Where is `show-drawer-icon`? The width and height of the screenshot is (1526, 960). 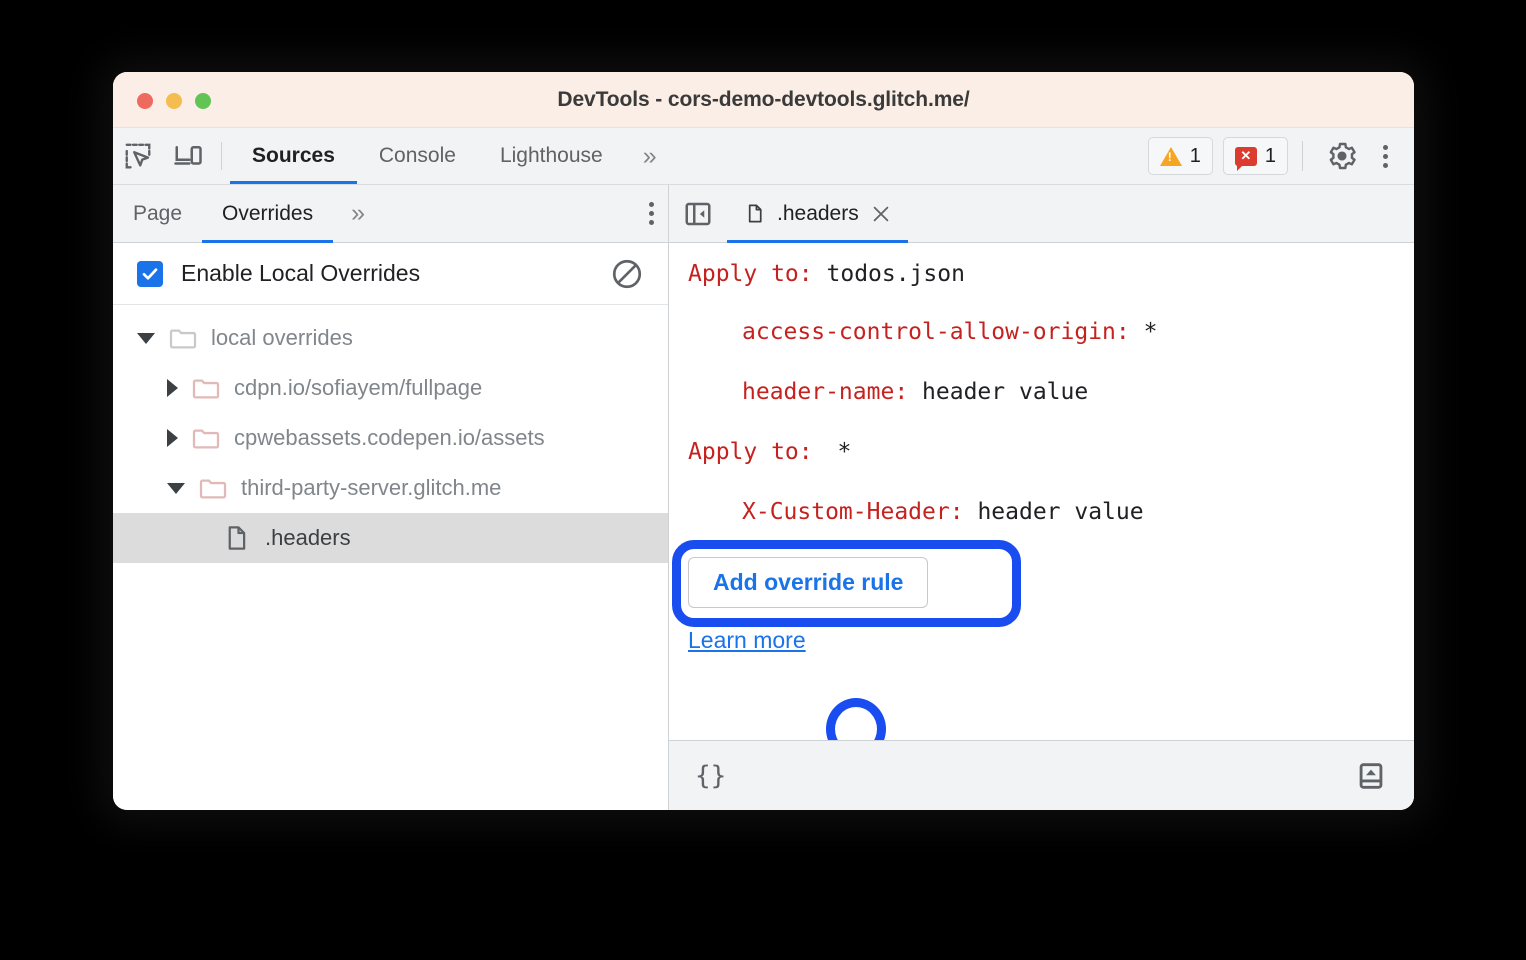
show-drawer-icon is located at coordinates (1371, 776).